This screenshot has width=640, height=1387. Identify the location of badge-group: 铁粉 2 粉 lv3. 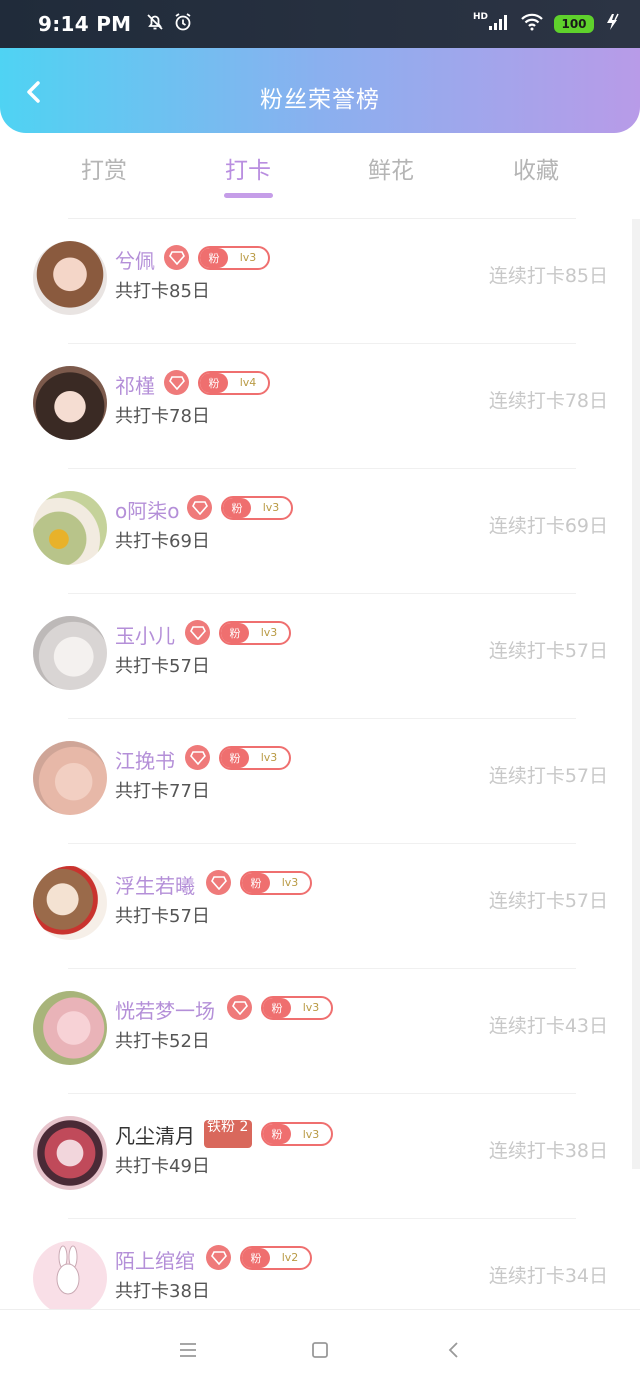
(268, 1134).